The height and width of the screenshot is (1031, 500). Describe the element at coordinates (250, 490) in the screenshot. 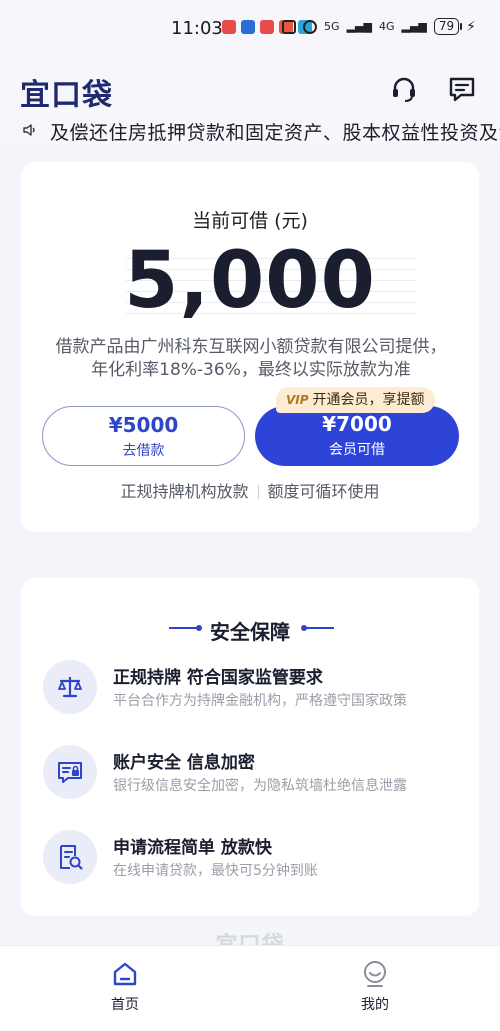

I see `loan-features: 正规持牌机构放款 额度可循环使用` at that location.